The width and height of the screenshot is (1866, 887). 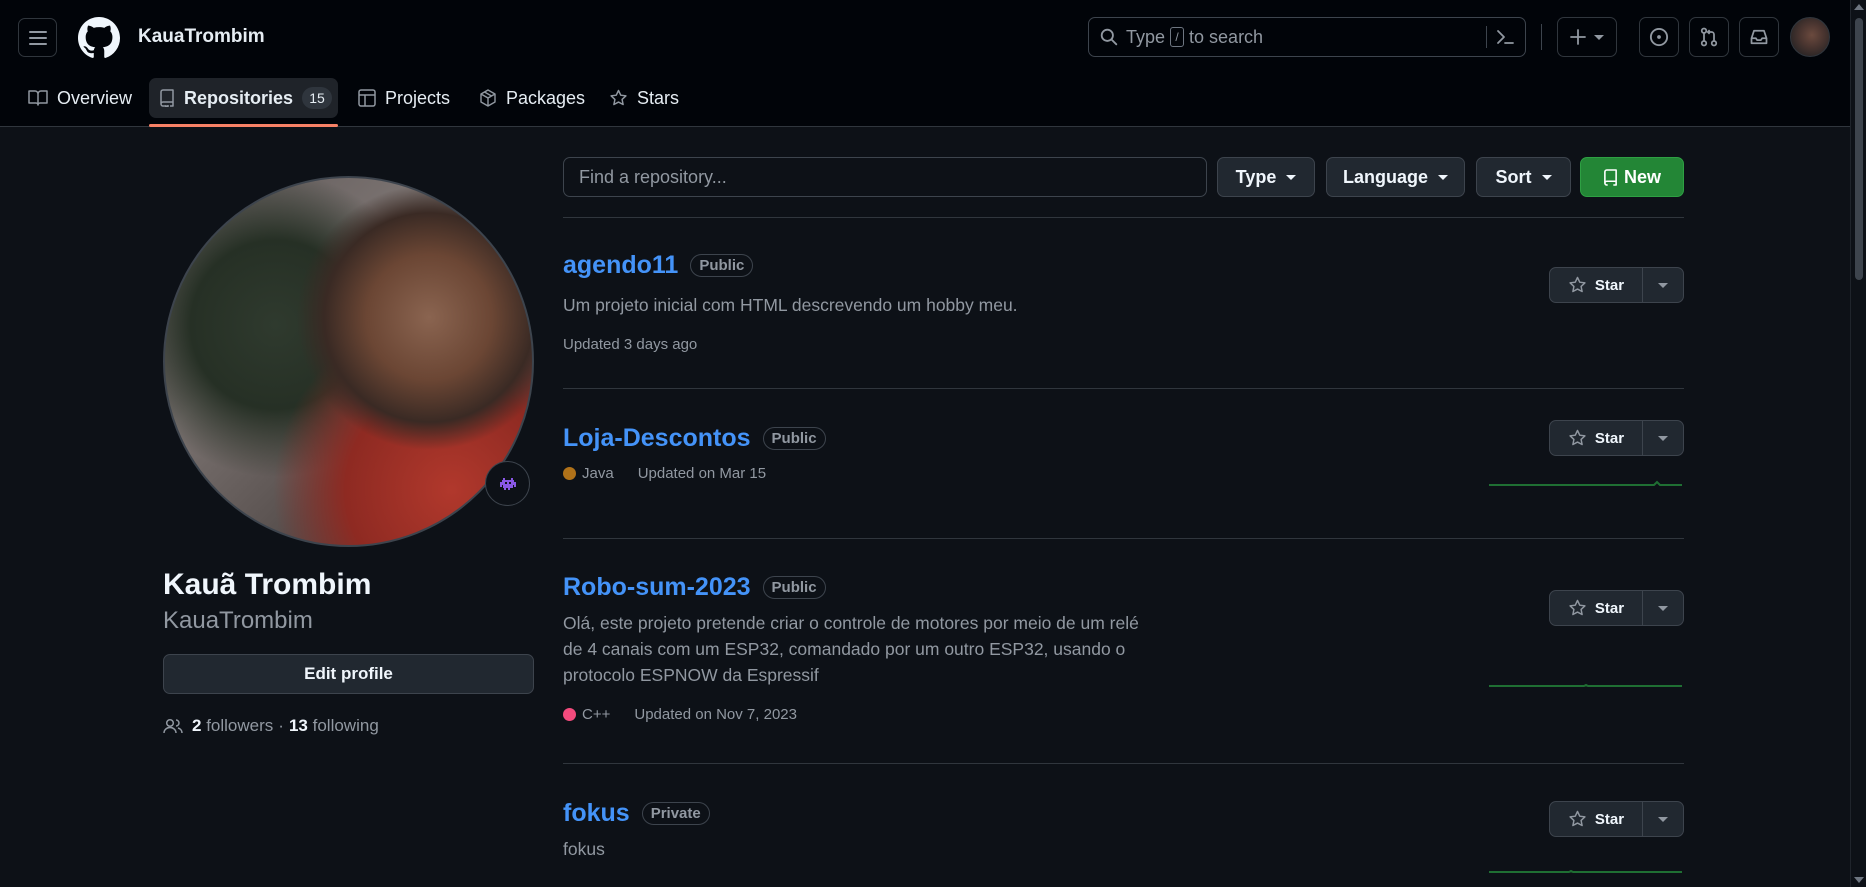 What do you see at coordinates (1642, 176) in the screenshot?
I see `new-button-label: New` at bounding box center [1642, 176].